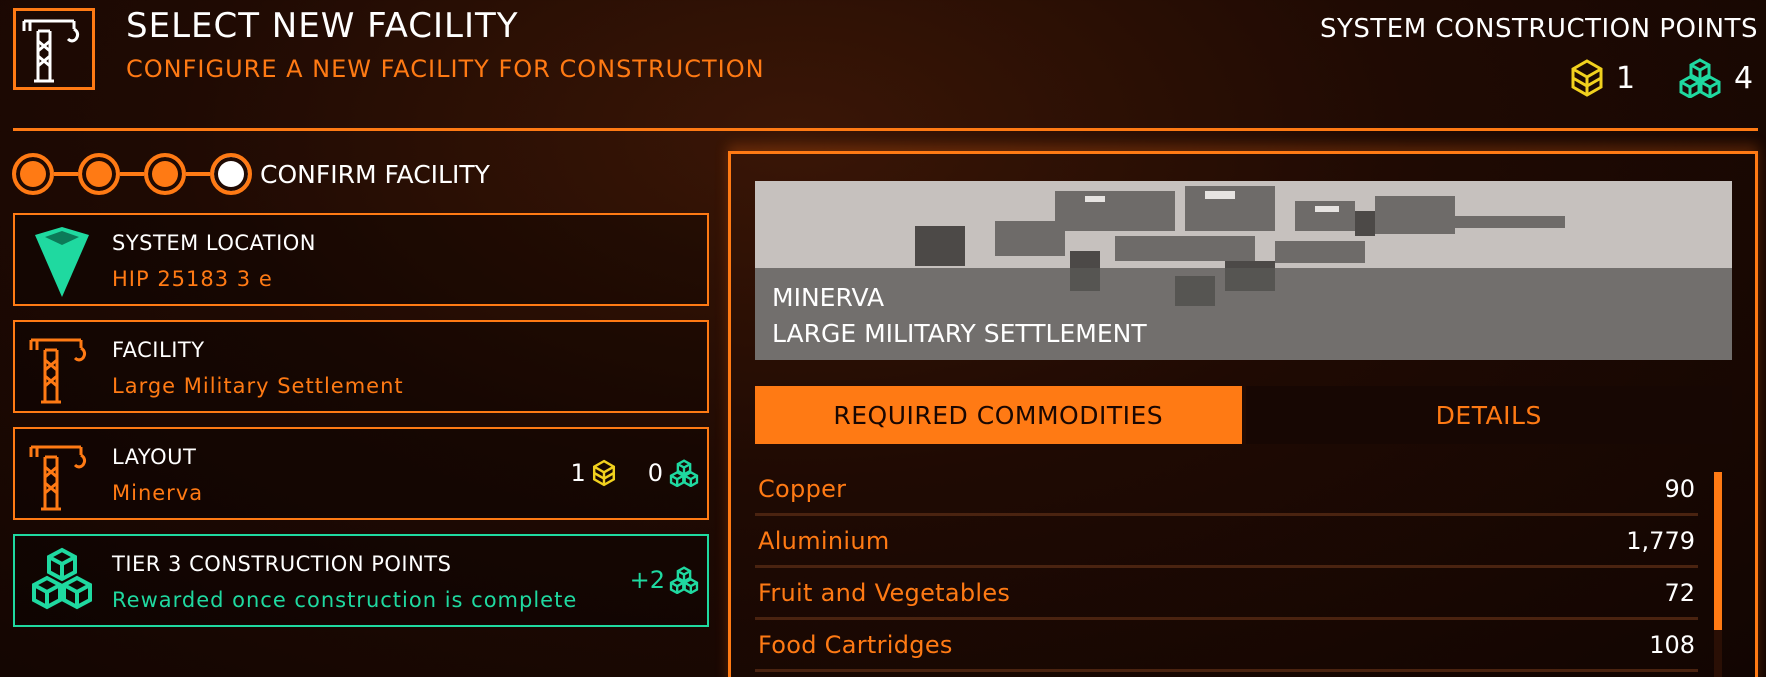 This screenshot has width=1766, height=677. I want to click on commodity-name: Food Cartridges, so click(855, 644).